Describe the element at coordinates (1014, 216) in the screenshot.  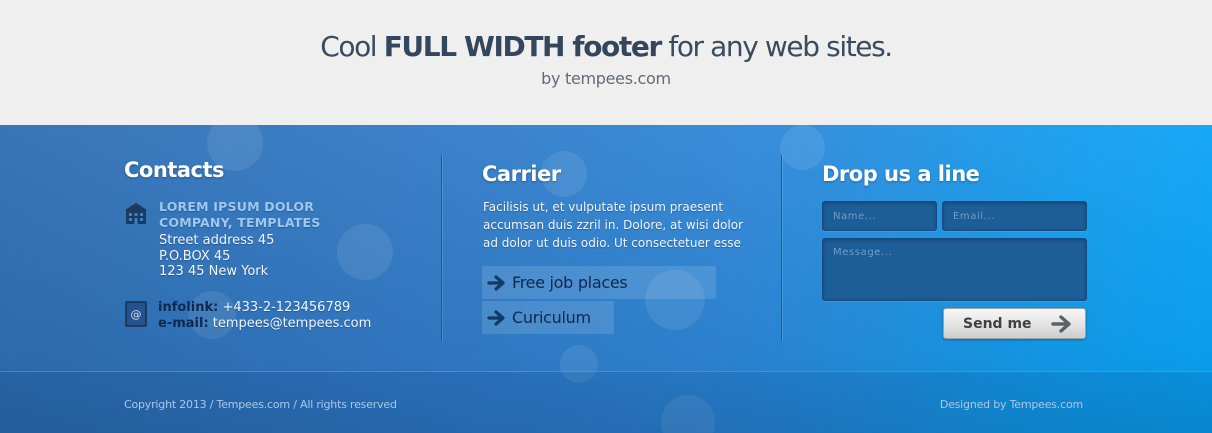
I see `email-field` at that location.